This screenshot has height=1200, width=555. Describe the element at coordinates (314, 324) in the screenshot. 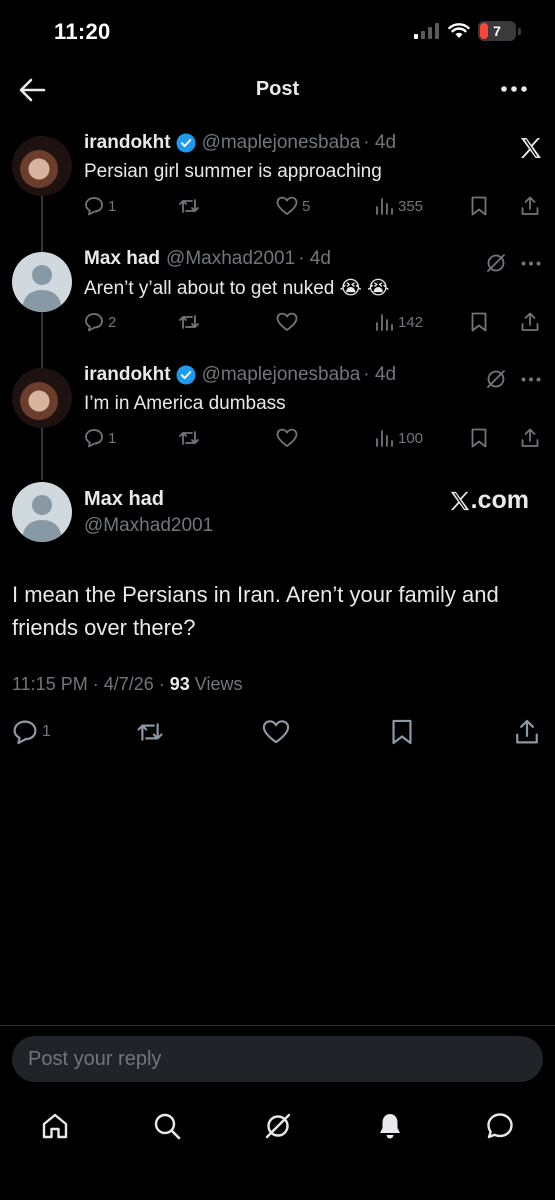

I see `tweet-actions: 2 142` at that location.